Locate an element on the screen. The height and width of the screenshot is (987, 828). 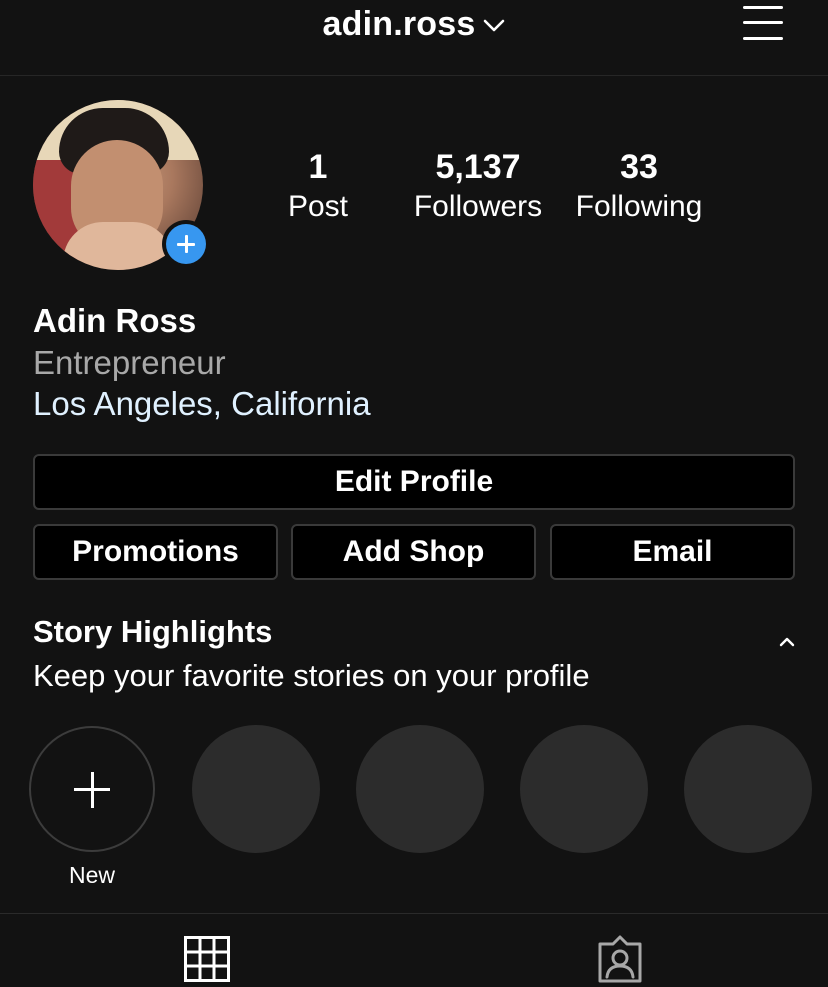
following-count: 33 is located at coordinates (639, 167).